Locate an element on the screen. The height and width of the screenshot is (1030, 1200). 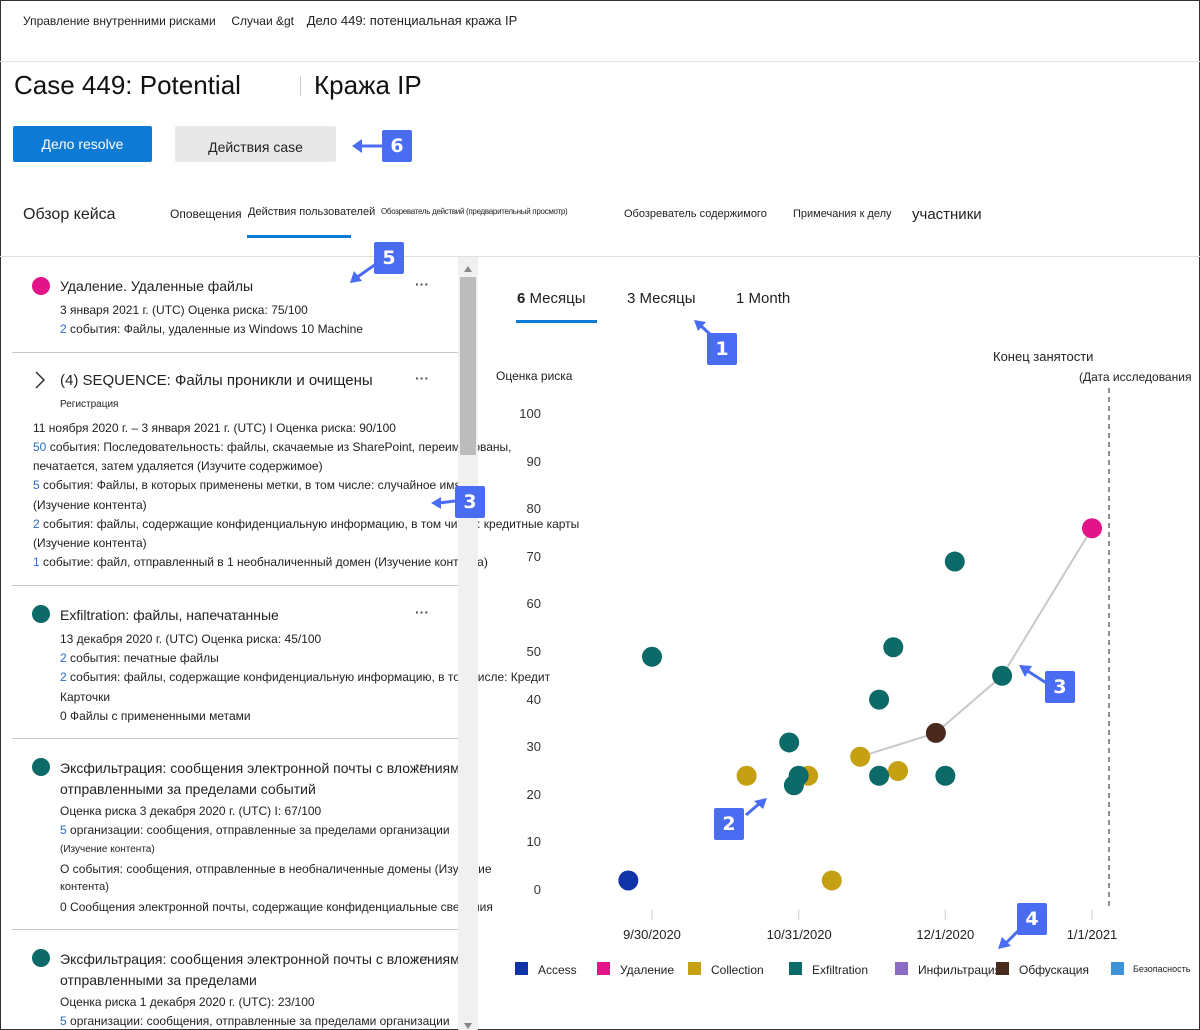
range-1-month: 1 Month is located at coordinates (763, 298).